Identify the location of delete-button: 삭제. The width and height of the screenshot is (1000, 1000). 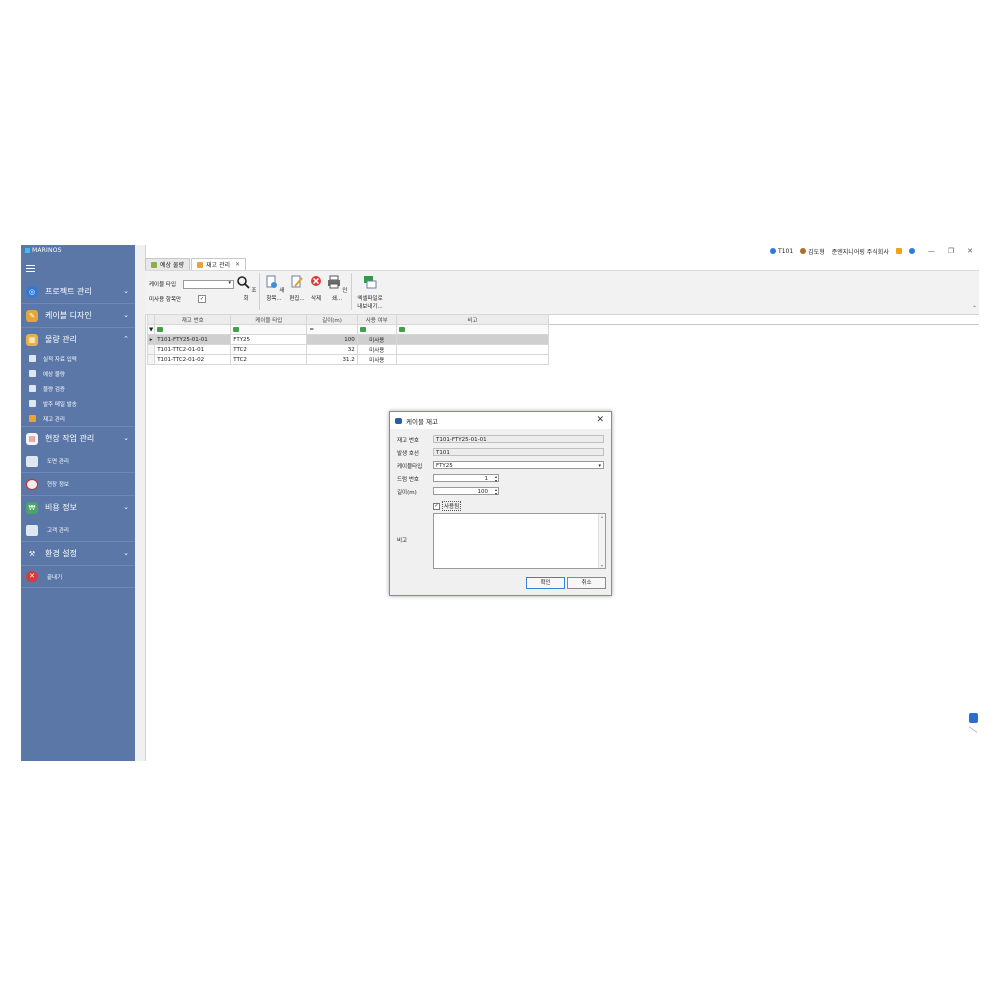
(316, 288).